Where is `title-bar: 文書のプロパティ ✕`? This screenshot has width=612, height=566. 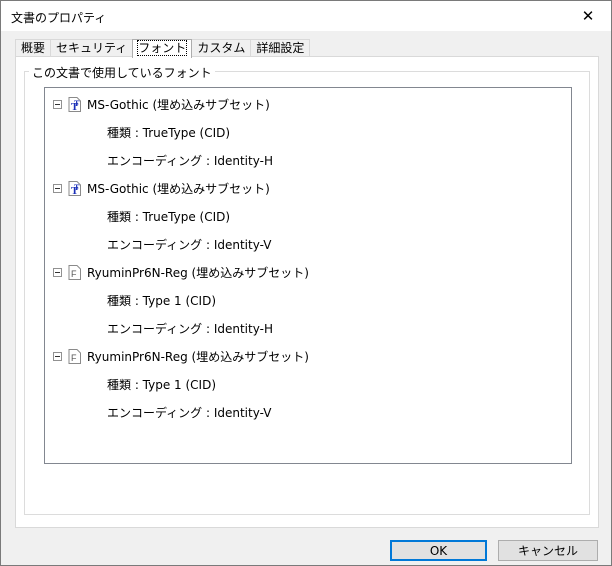
title-bar: 文書のプロパティ ✕ is located at coordinates (306, 16).